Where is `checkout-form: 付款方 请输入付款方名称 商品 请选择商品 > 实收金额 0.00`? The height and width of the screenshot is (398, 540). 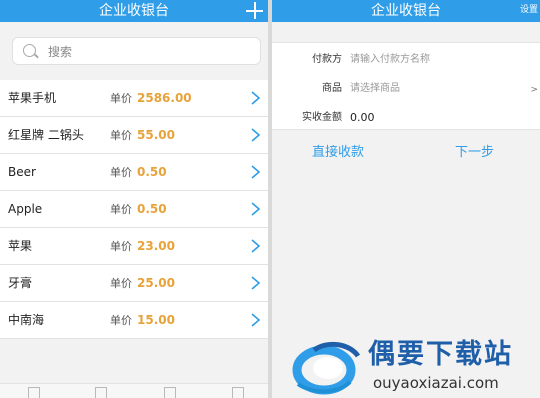 checkout-form: 付款方 请输入付款方名称 商品 请选择商品 > 实收金额 0.00 is located at coordinates (406, 86).